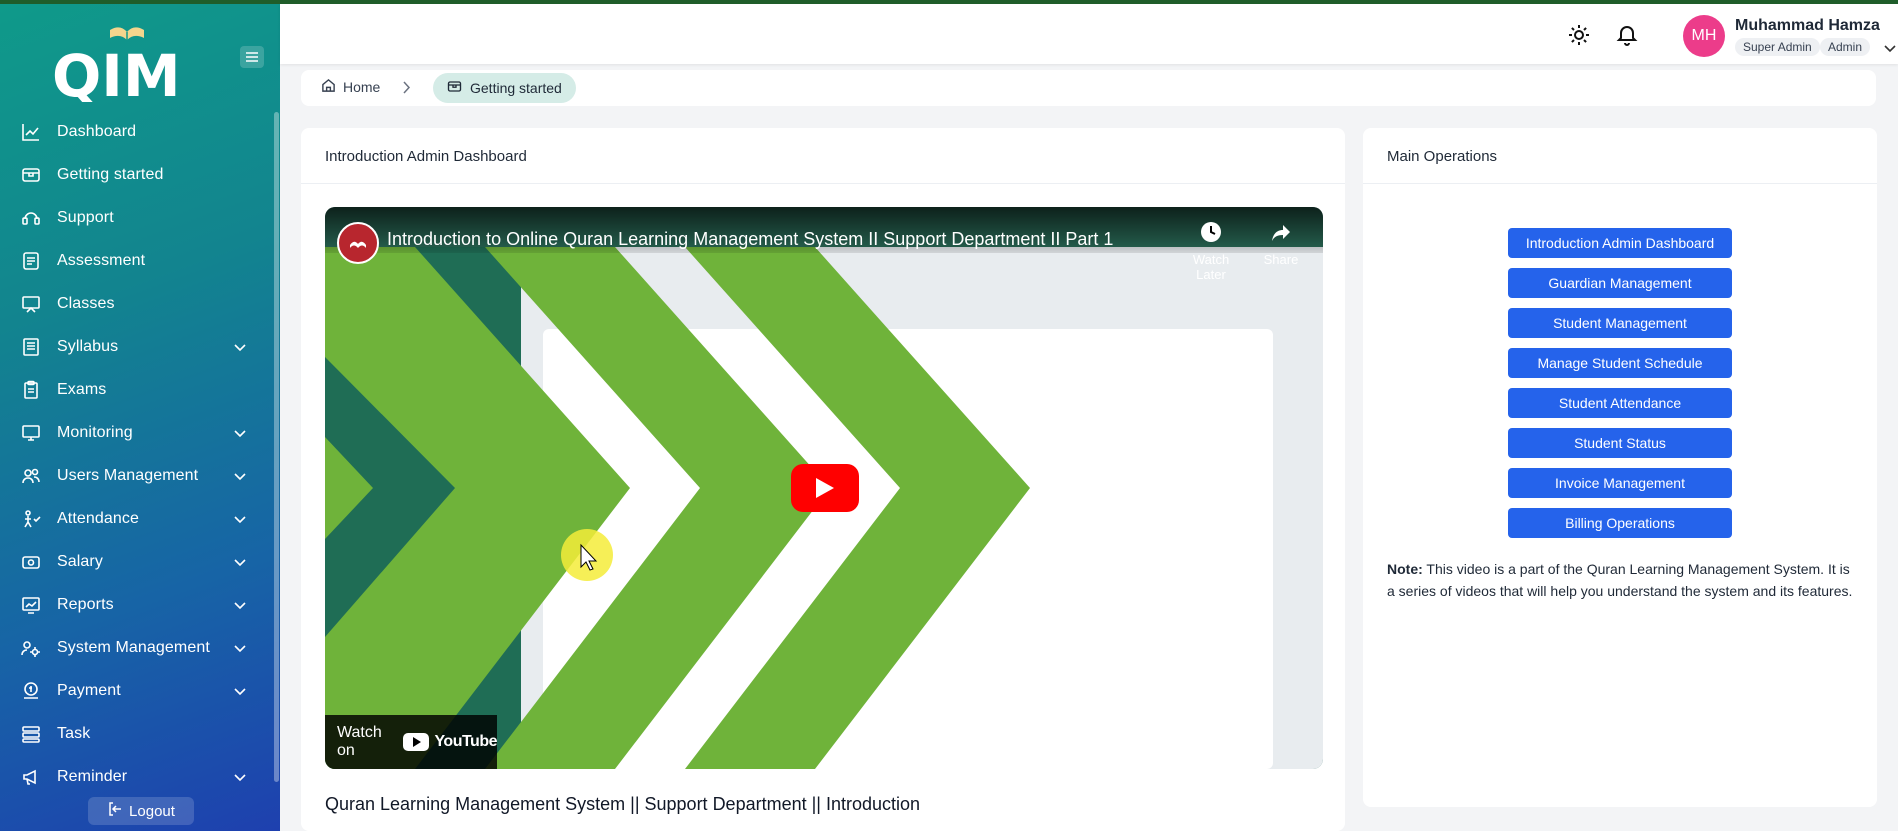 The height and width of the screenshot is (831, 1898). What do you see at coordinates (136, 432) in the screenshot?
I see `sidebar-item-monitoring: Monitoring` at bounding box center [136, 432].